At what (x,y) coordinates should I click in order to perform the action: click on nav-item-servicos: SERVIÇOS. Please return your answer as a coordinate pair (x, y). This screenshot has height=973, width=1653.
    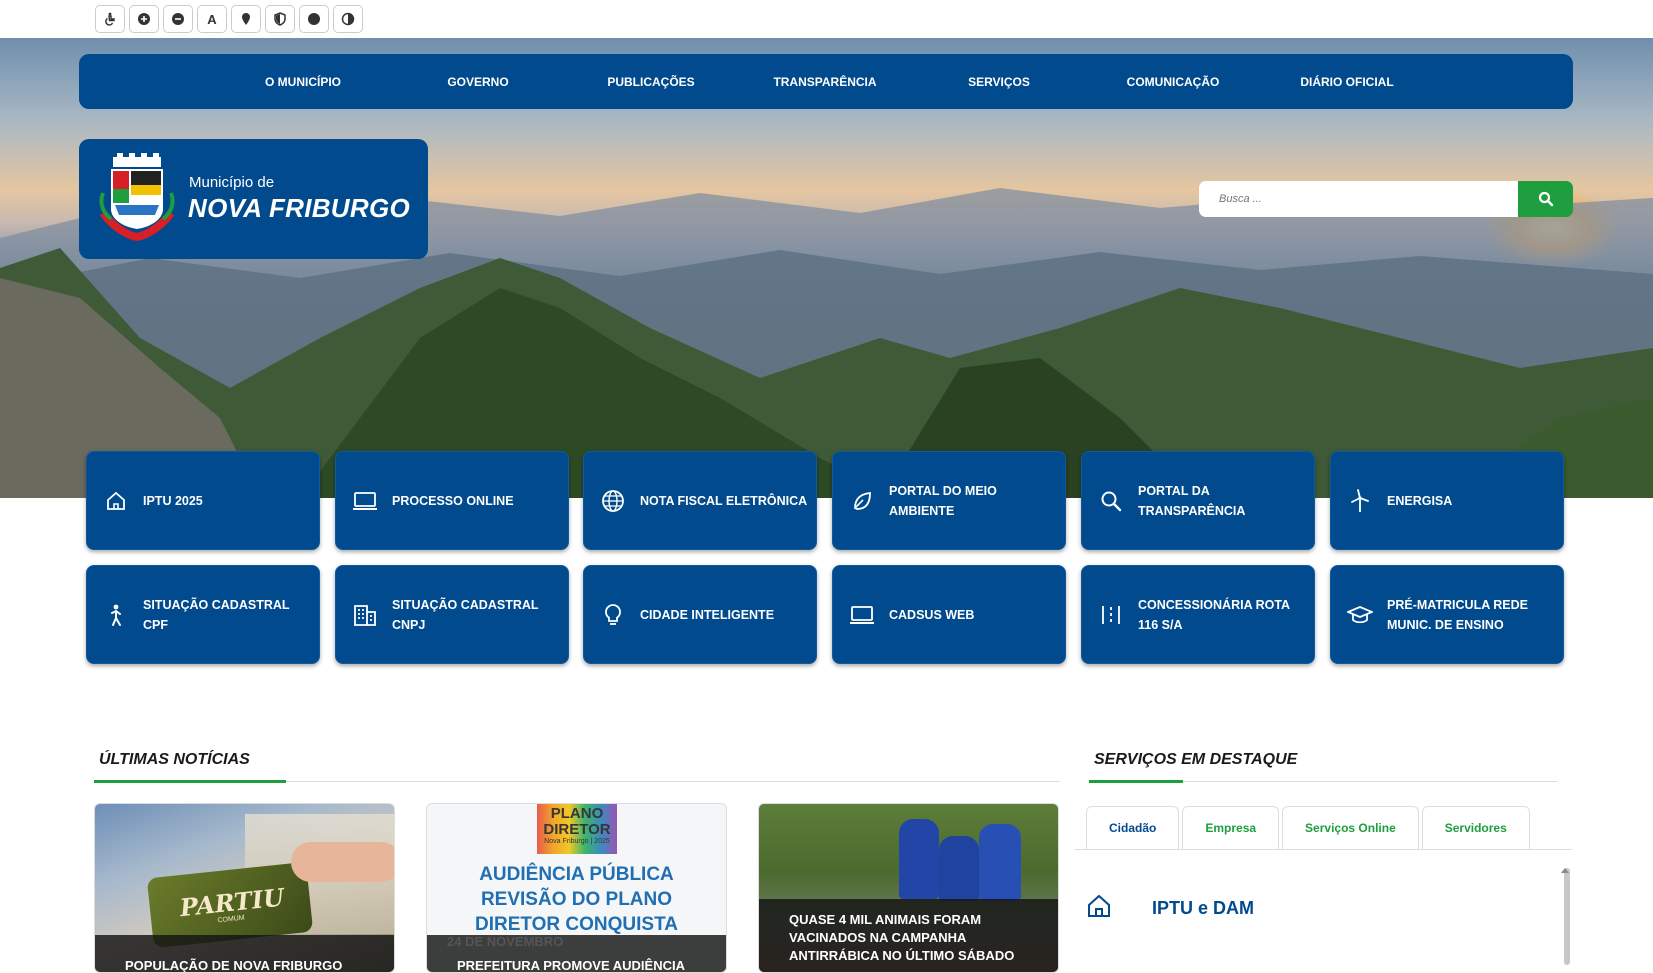
    Looking at the image, I should click on (999, 82).